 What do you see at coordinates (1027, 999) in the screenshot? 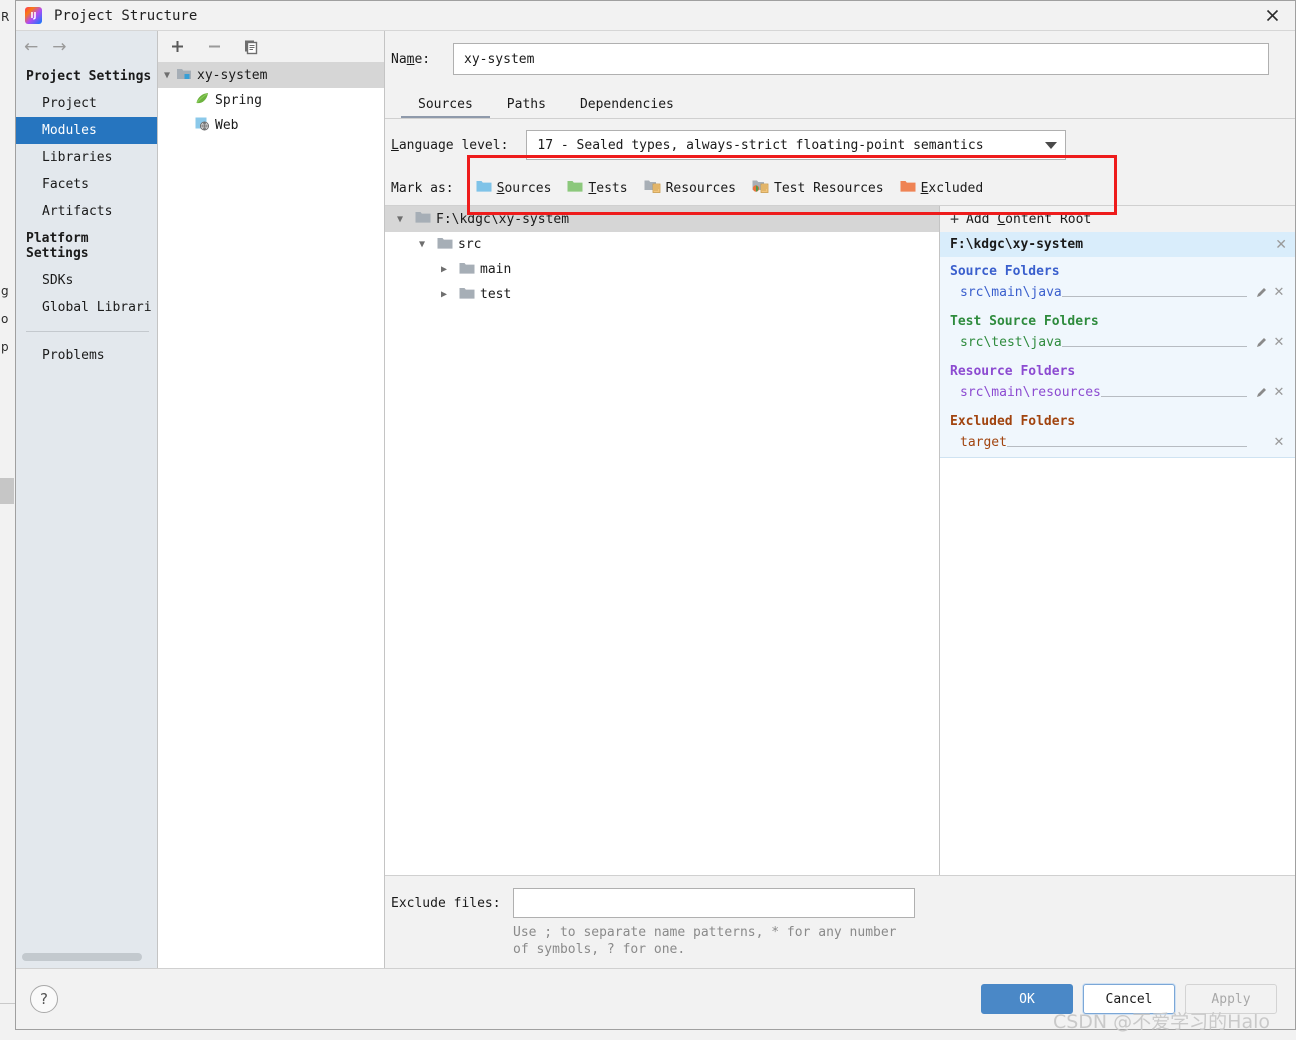
I see `ok-button: OK` at bounding box center [1027, 999].